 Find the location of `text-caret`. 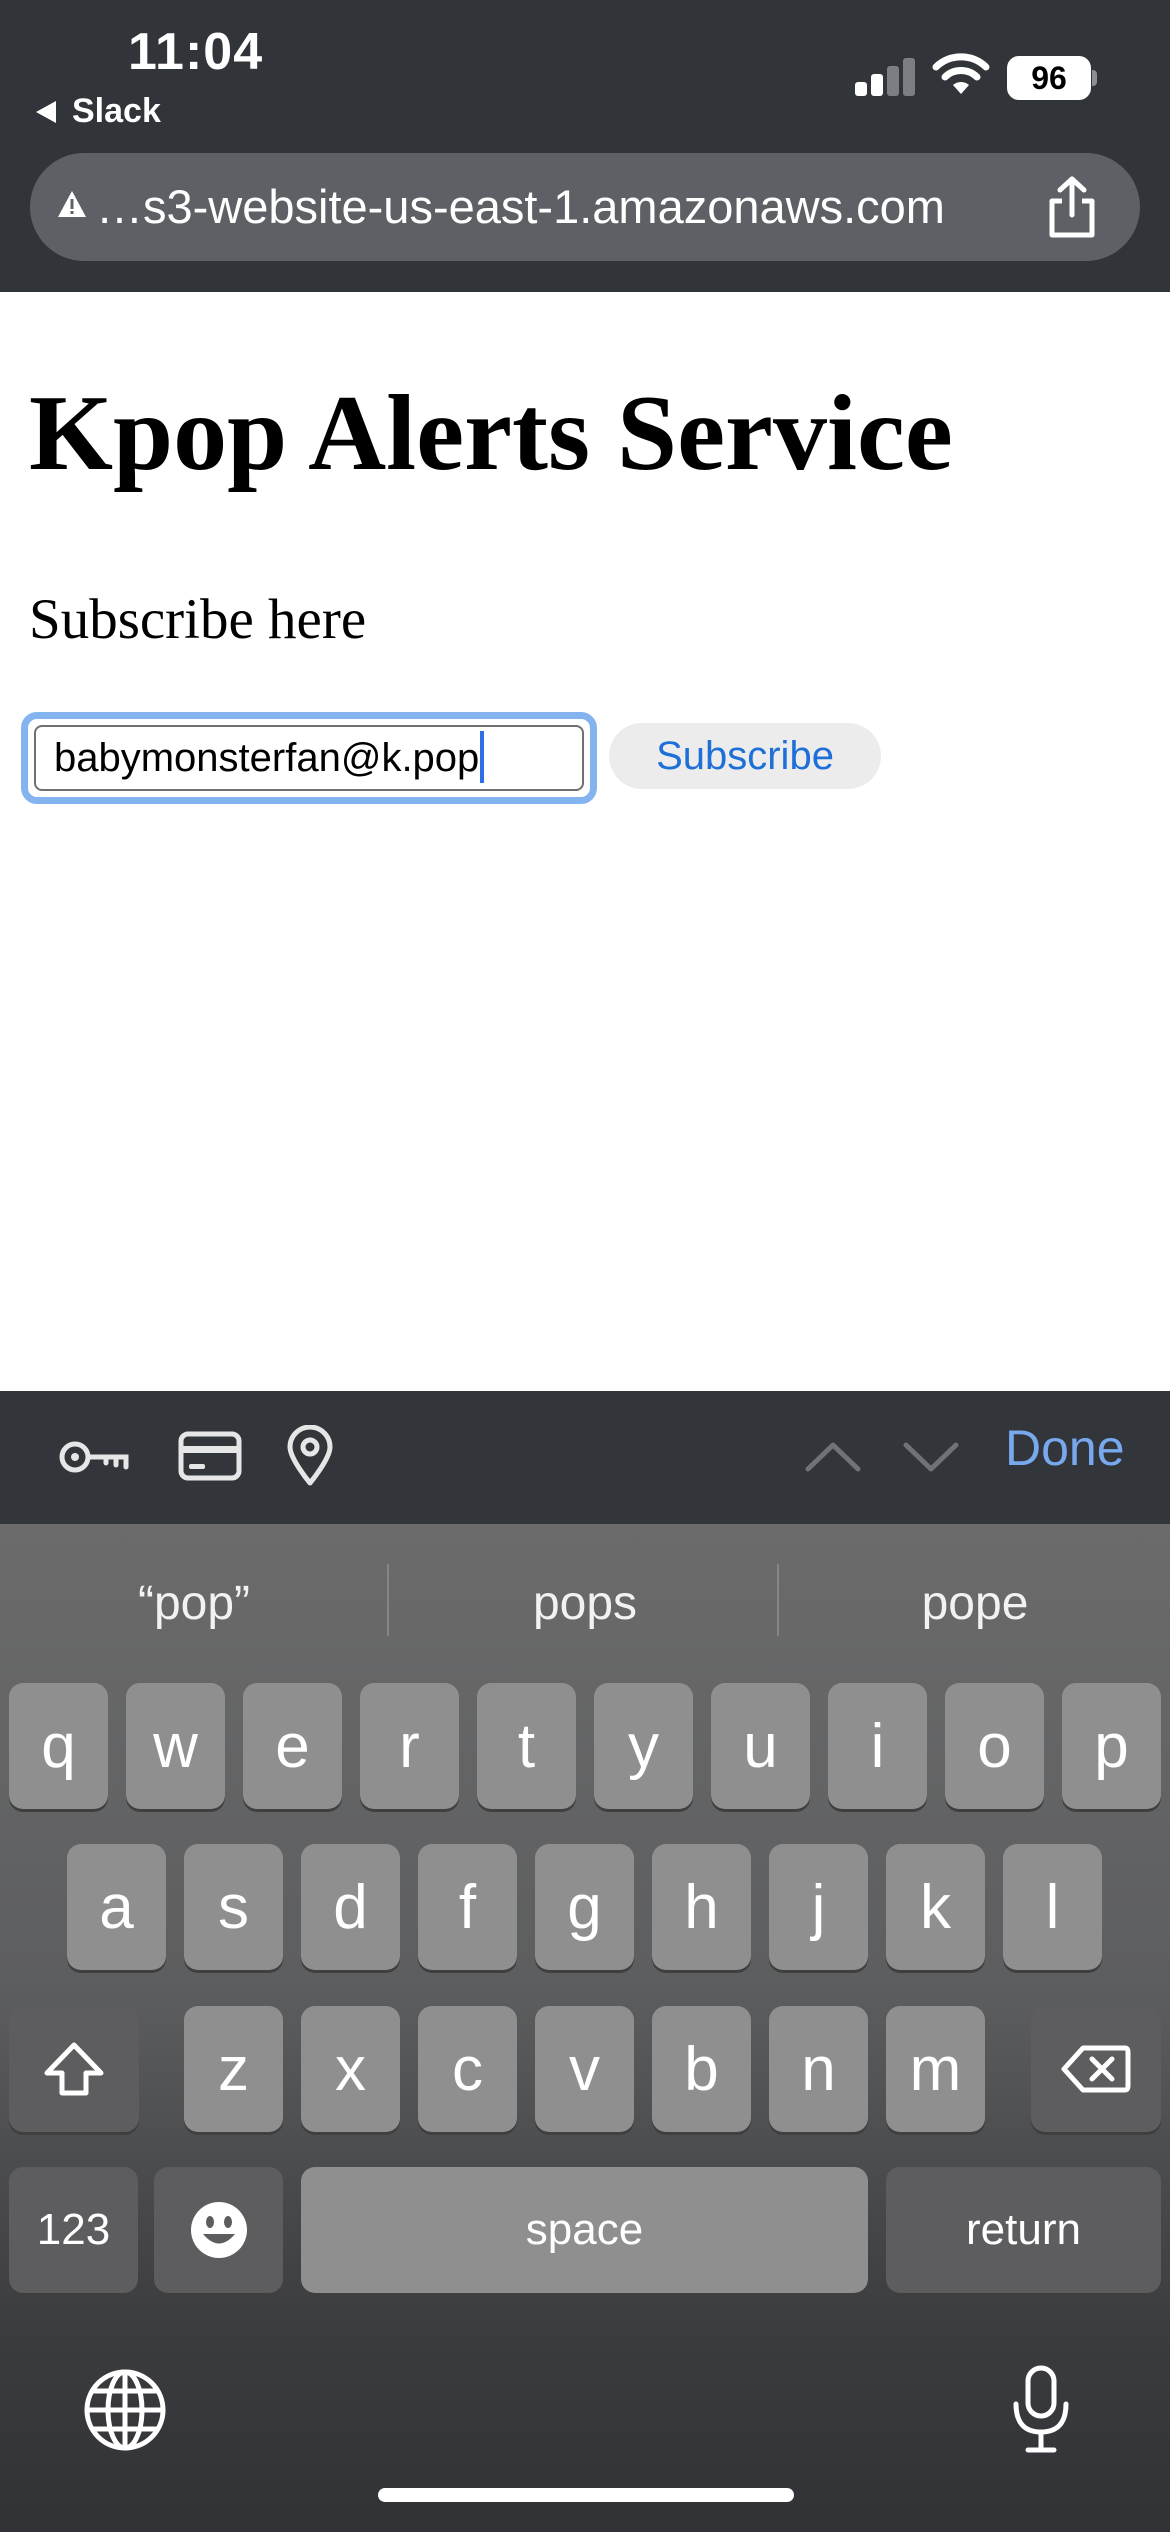

text-caret is located at coordinates (482, 757).